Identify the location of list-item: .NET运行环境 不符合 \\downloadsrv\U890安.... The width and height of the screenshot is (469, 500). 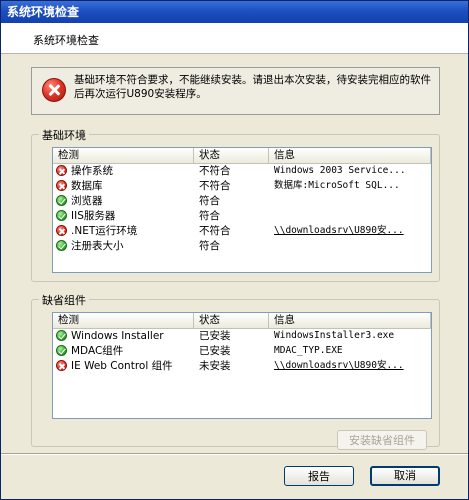
(242, 231).